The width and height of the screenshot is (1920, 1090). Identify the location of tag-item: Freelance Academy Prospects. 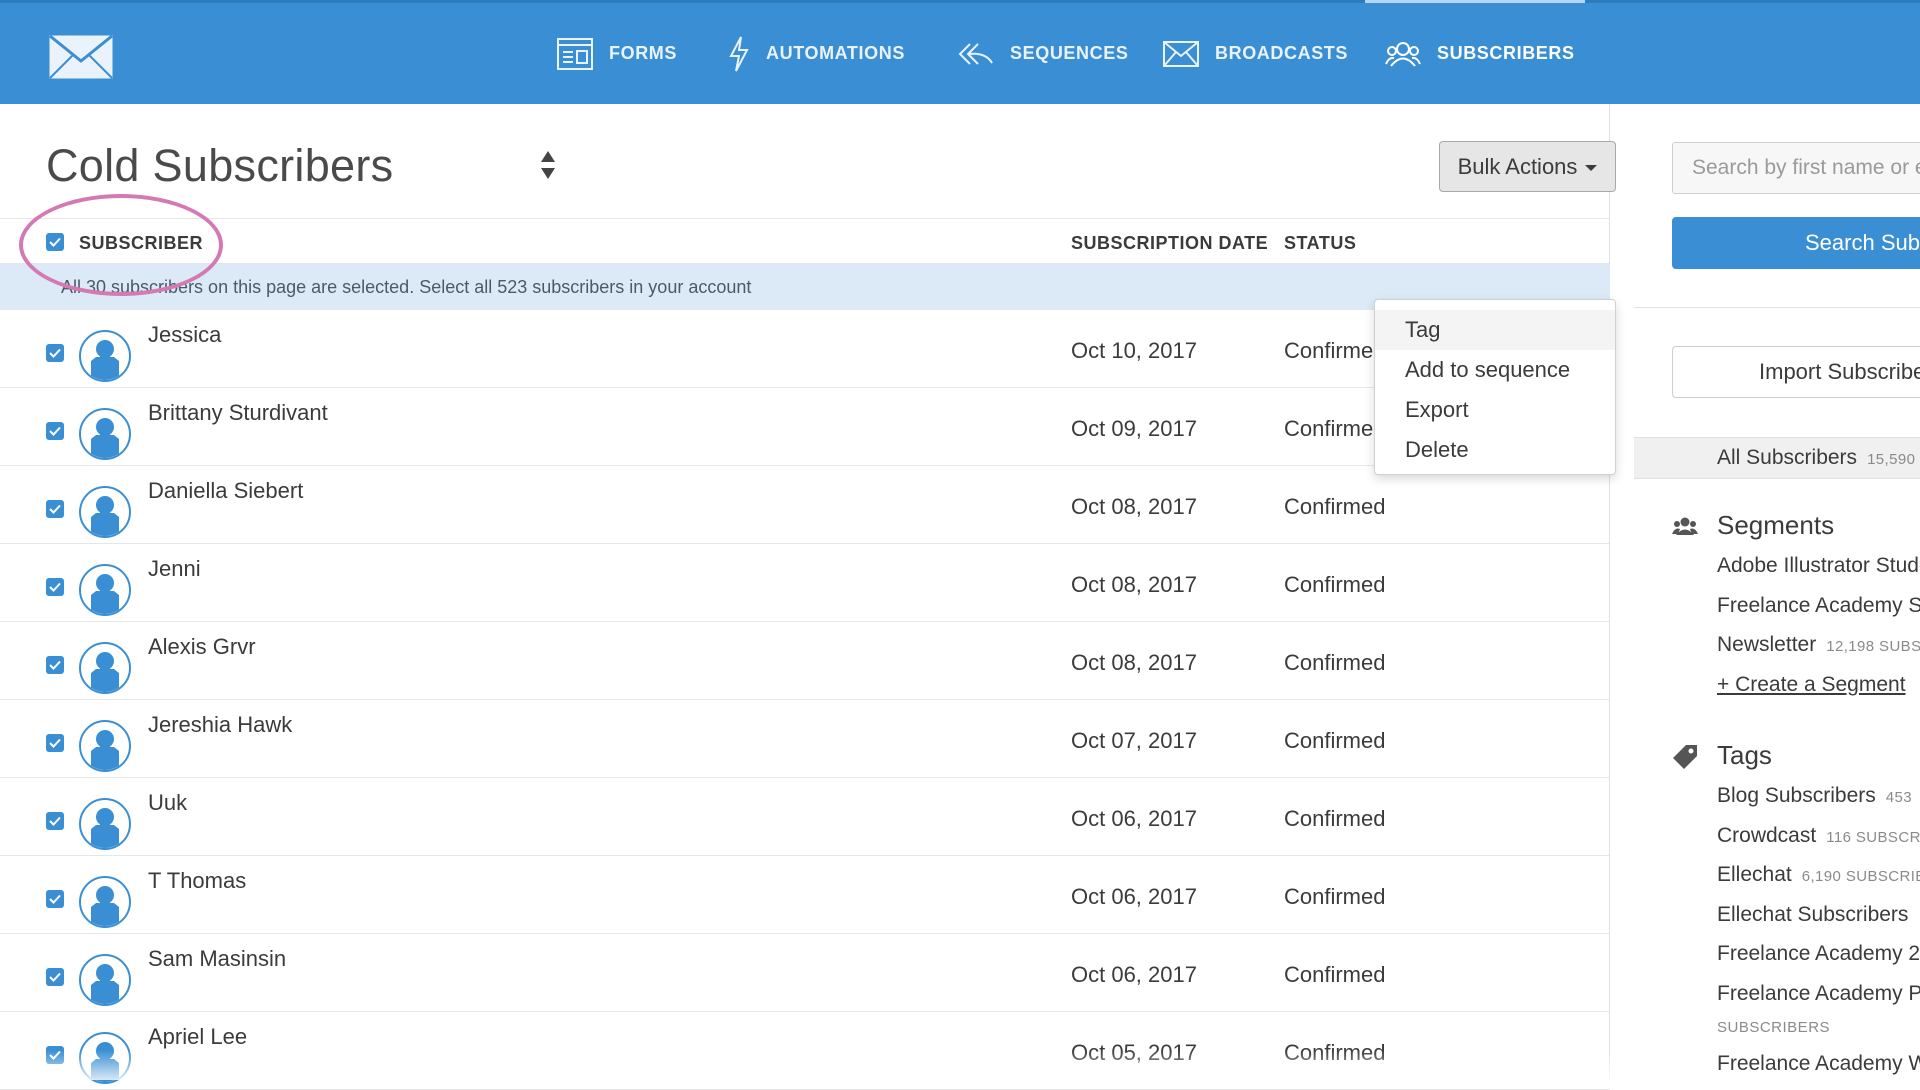
(1818, 994).